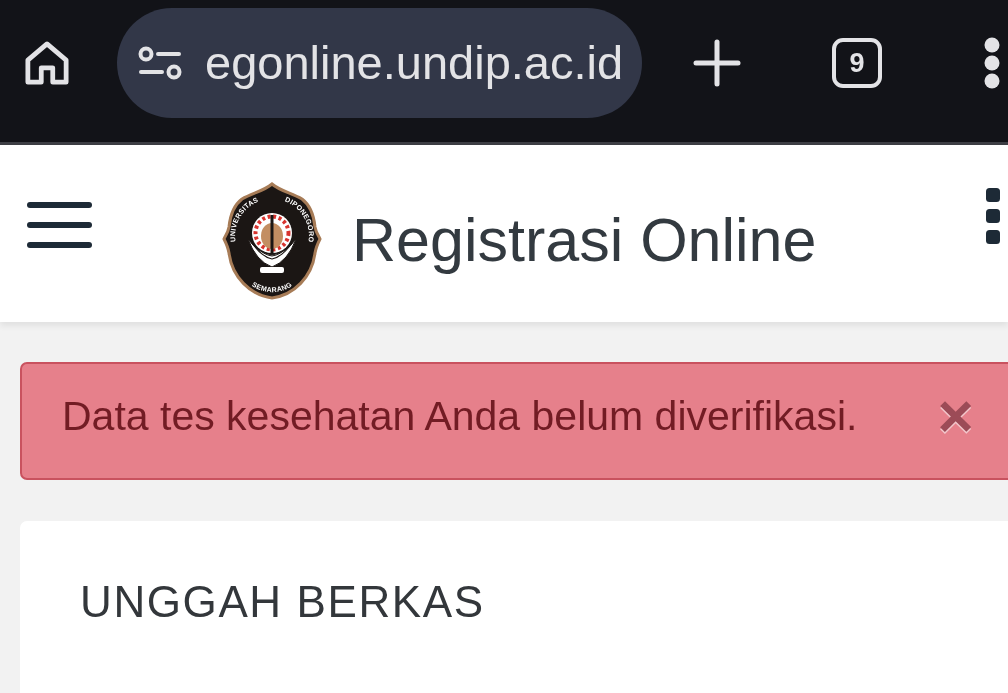  I want to click on sliders-icon, so click(160, 63).